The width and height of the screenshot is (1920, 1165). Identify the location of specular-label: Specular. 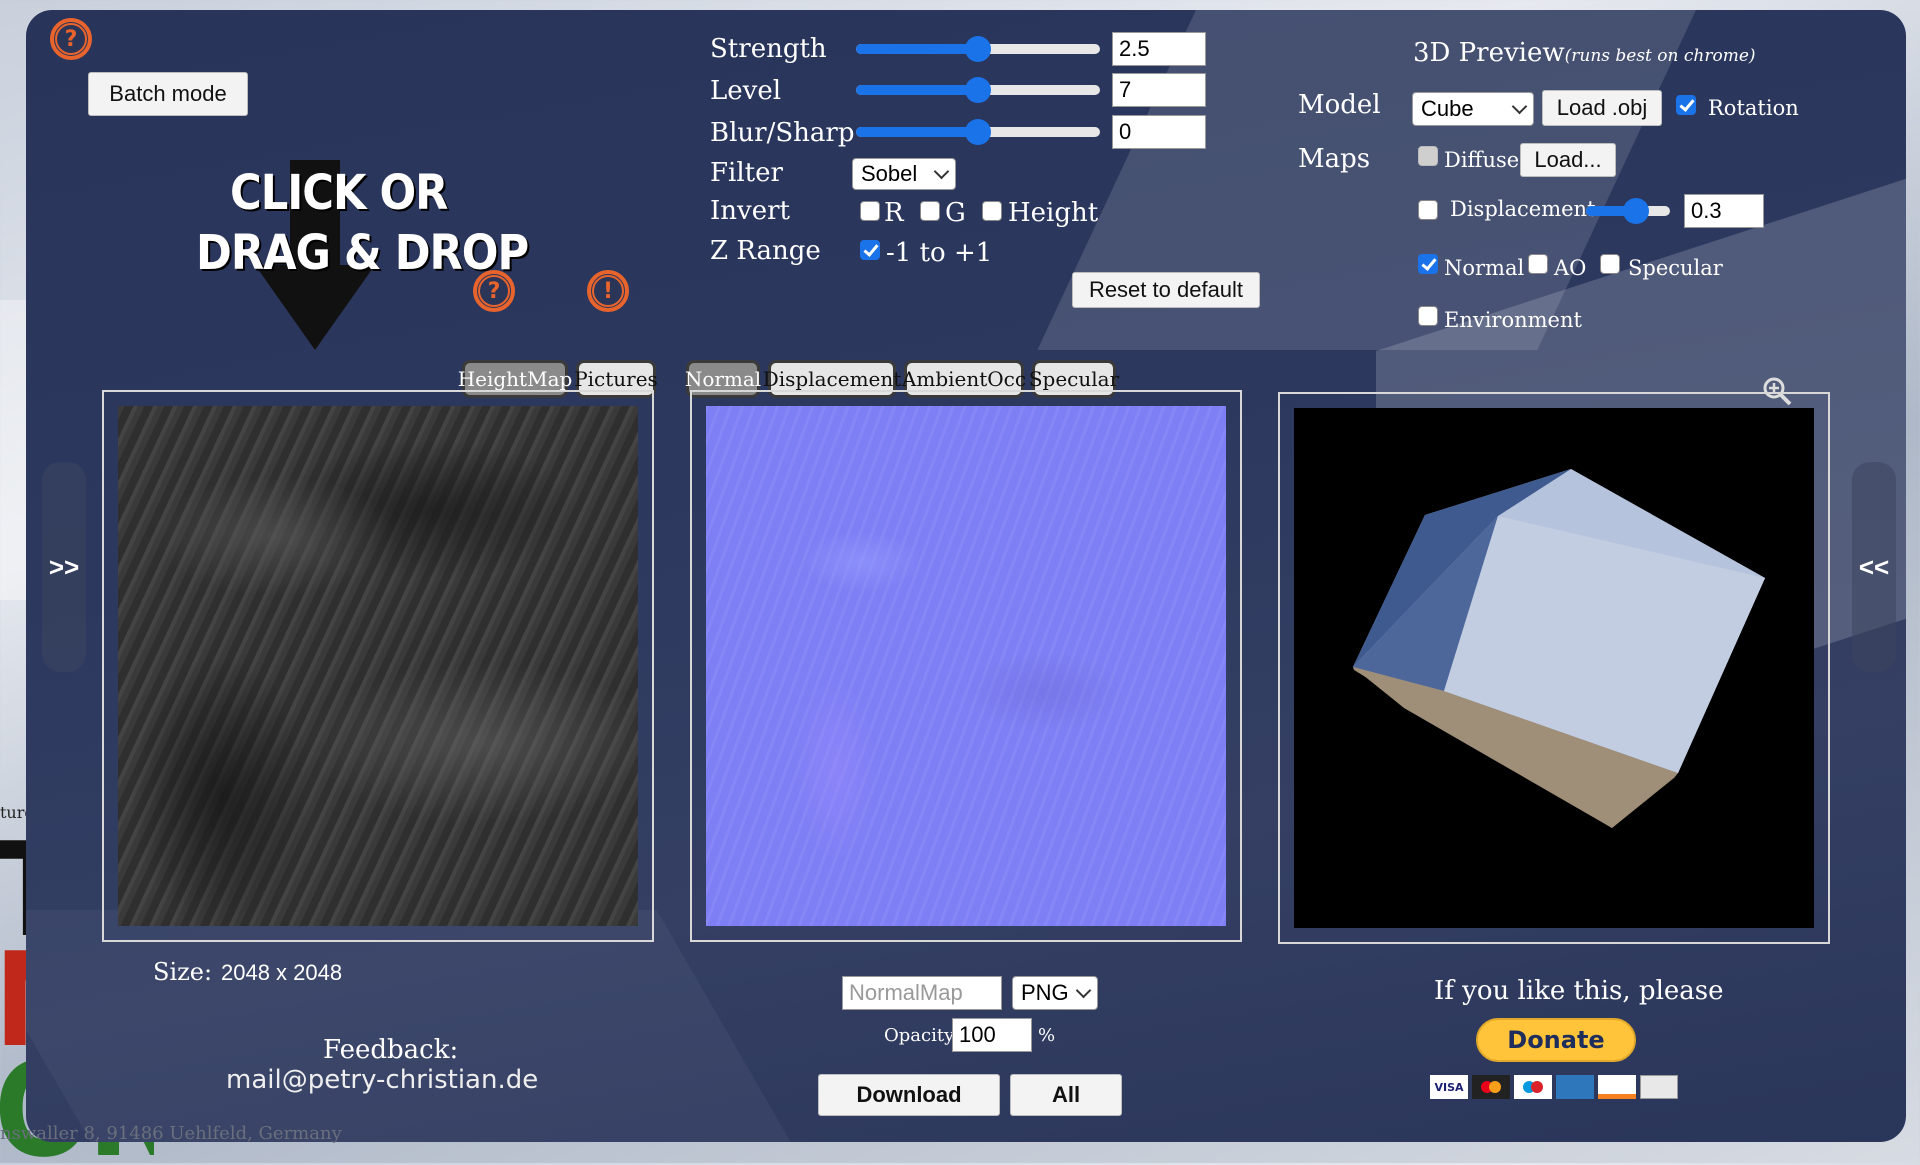
(1675, 268).